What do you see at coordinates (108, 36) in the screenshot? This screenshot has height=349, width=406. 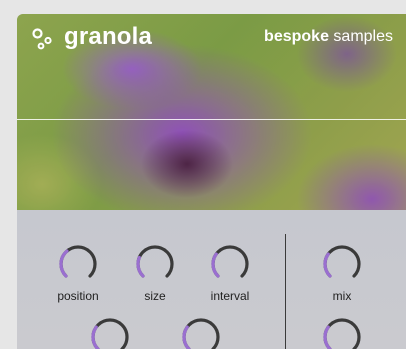 I see `app-title: granola` at bounding box center [108, 36].